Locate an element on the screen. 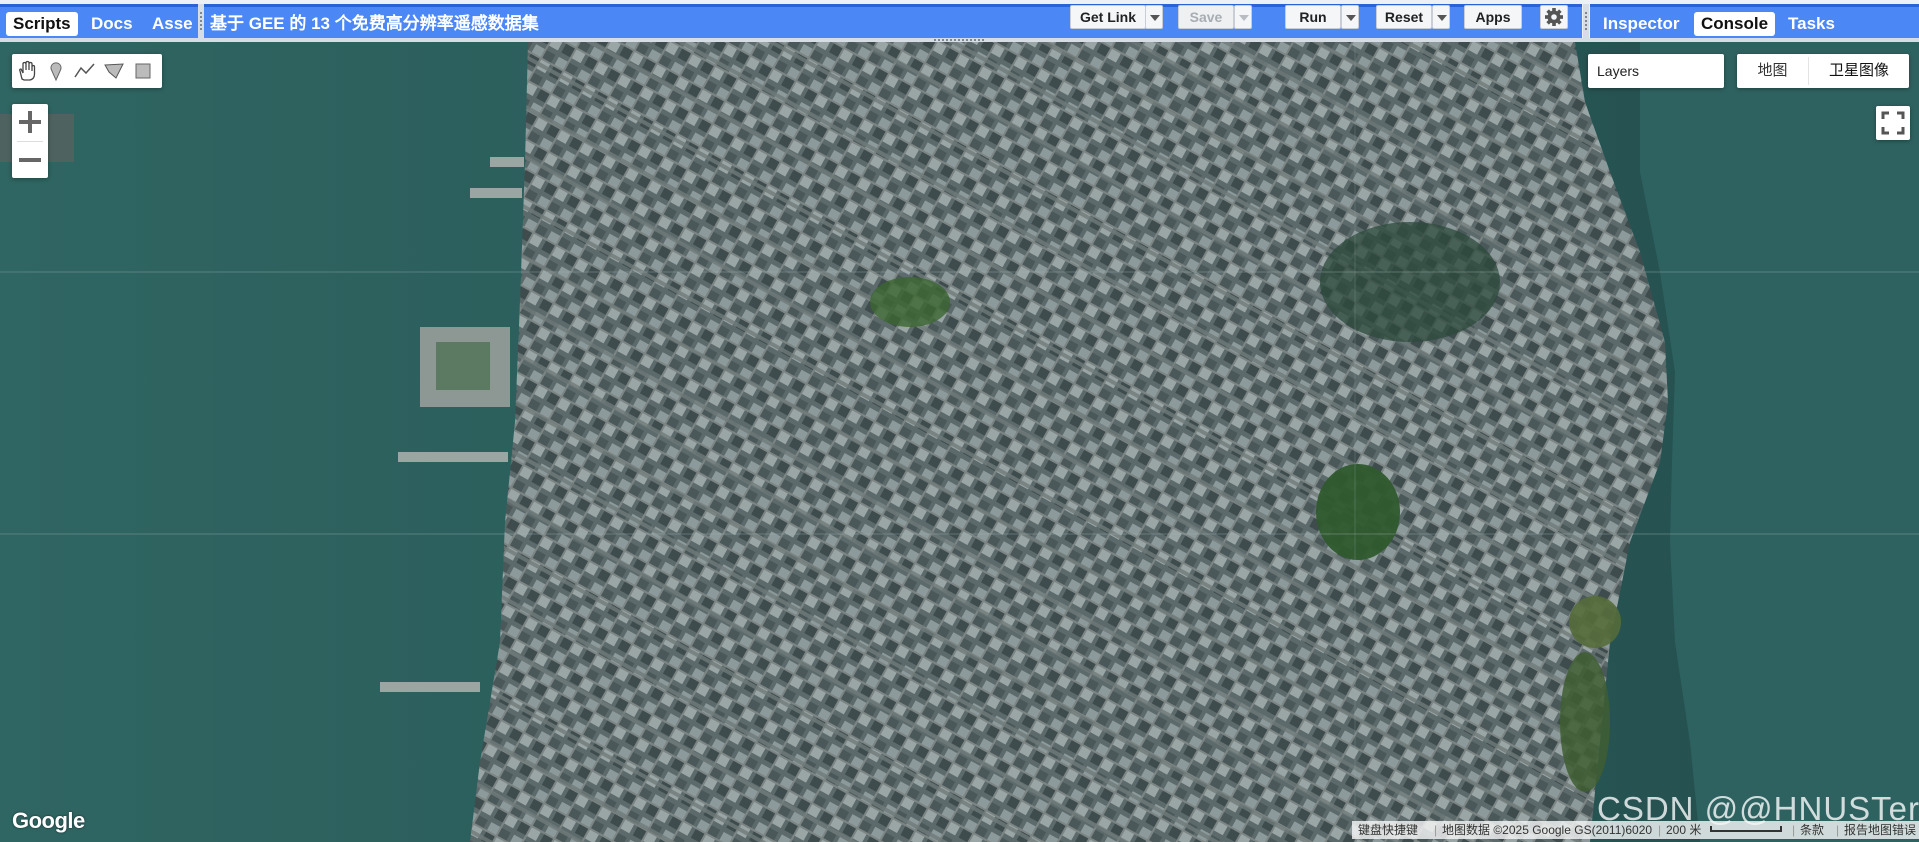  drawing-tools is located at coordinates (87, 71).